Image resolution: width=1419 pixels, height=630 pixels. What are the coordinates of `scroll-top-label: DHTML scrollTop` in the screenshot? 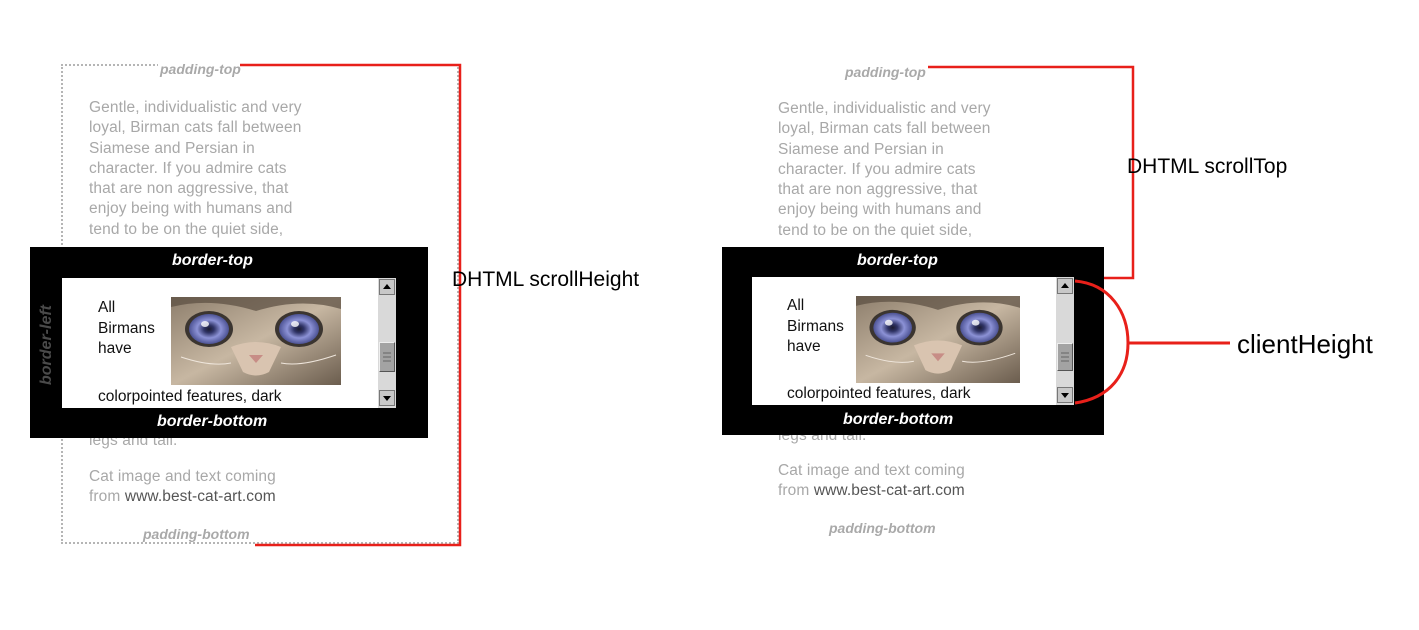 It's located at (1207, 166).